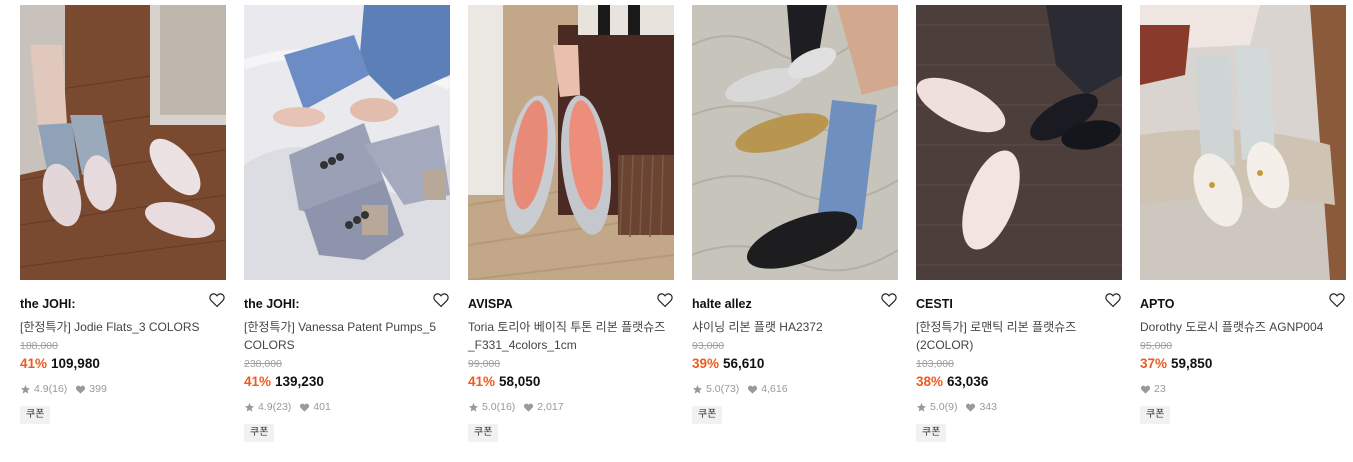  What do you see at coordinates (123, 389) in the screenshot?
I see `product-stats: 4.9 (16) 399` at bounding box center [123, 389].